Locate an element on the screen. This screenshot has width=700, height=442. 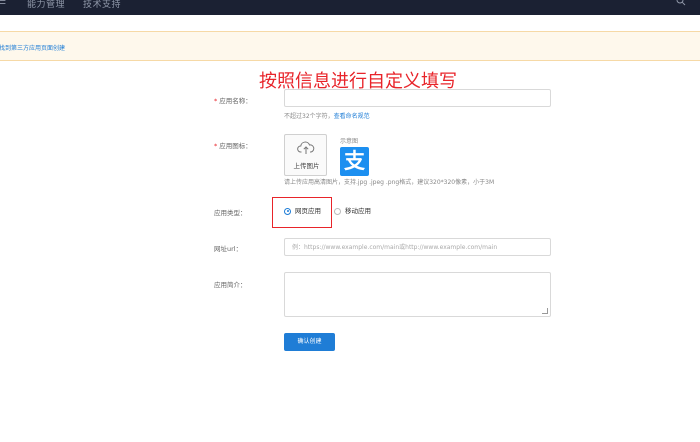
app-name-hint: 不超过32个字符，查看命名规范 is located at coordinates (327, 116).